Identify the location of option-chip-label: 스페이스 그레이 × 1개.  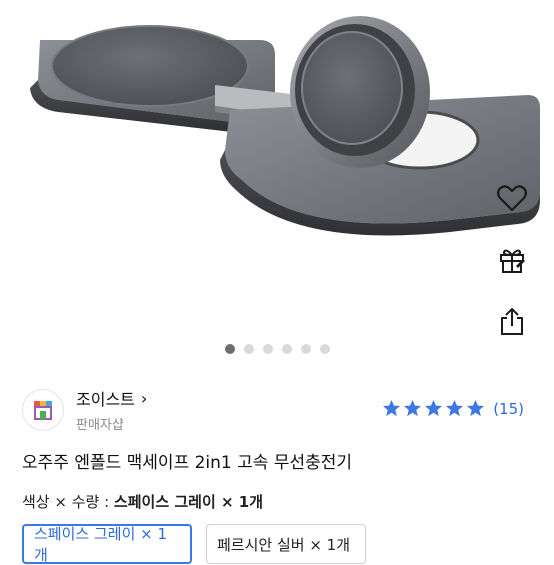
(101, 544).